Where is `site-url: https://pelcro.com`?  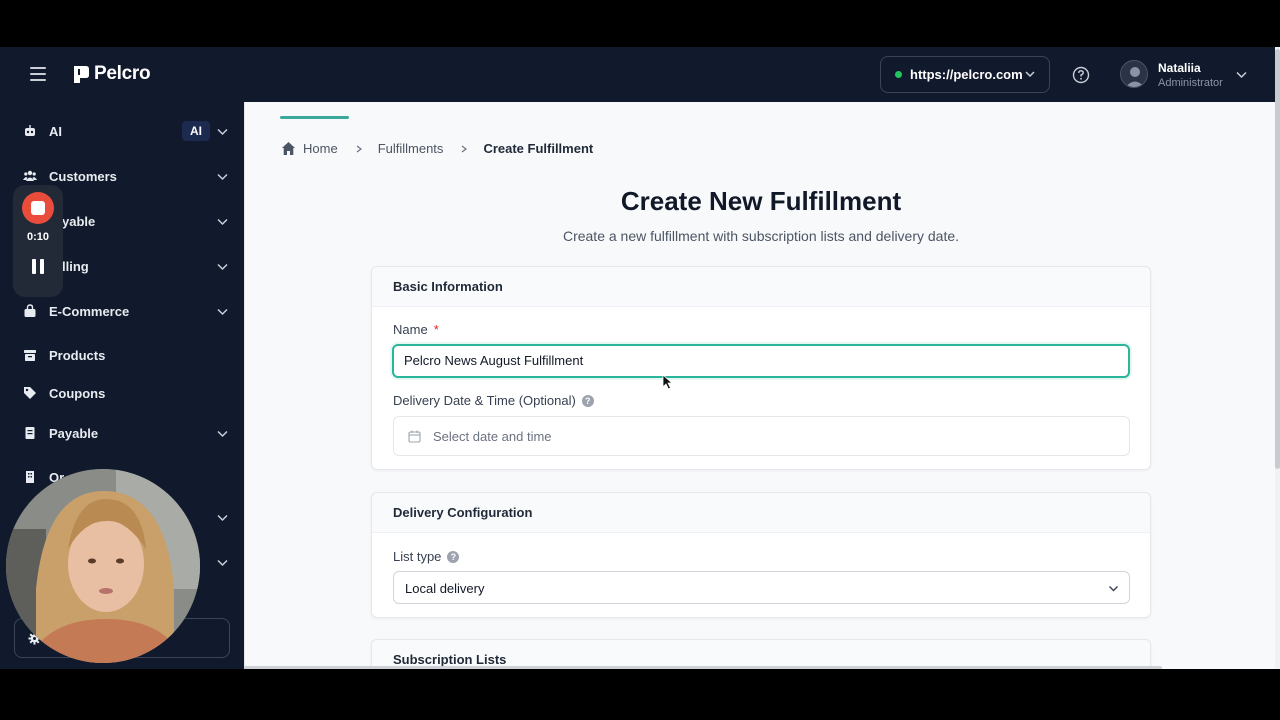
site-url: https://pelcro.com is located at coordinates (966, 74).